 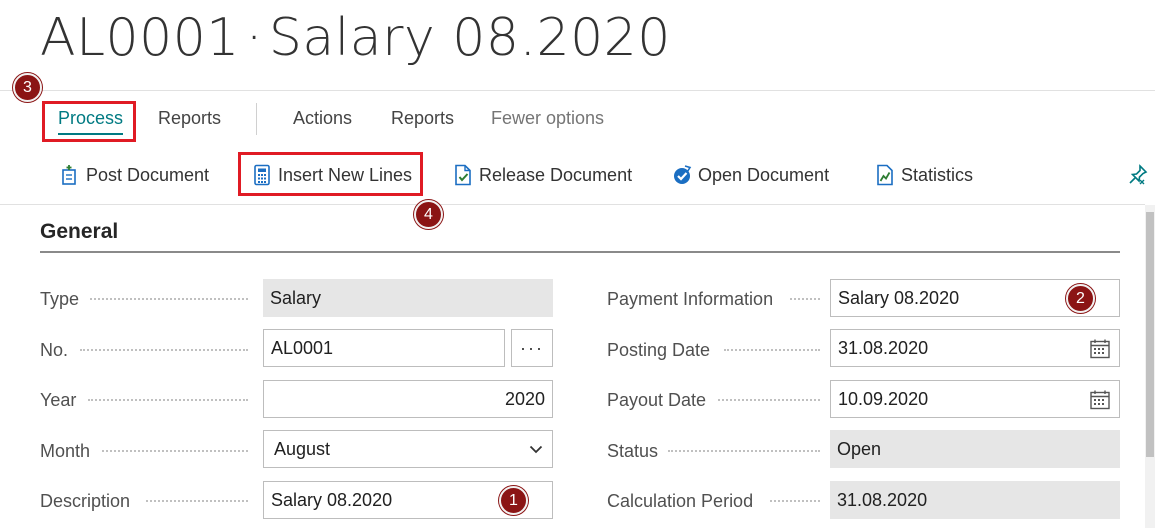 What do you see at coordinates (764, 174) in the screenshot?
I see `open-document-label: Open Document` at bounding box center [764, 174].